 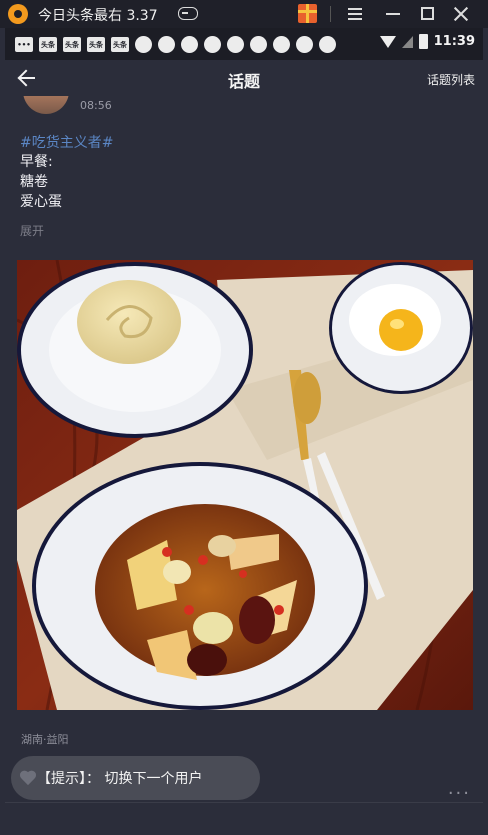 I want to click on post-time: 08:56, so click(x=96, y=105).